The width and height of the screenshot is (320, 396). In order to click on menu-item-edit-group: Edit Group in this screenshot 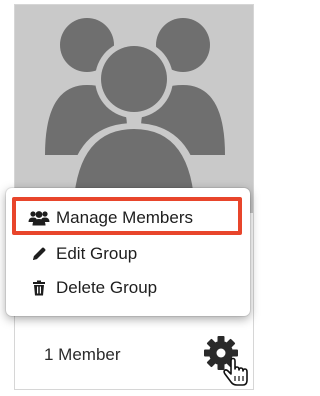, I will do `click(128, 254)`.